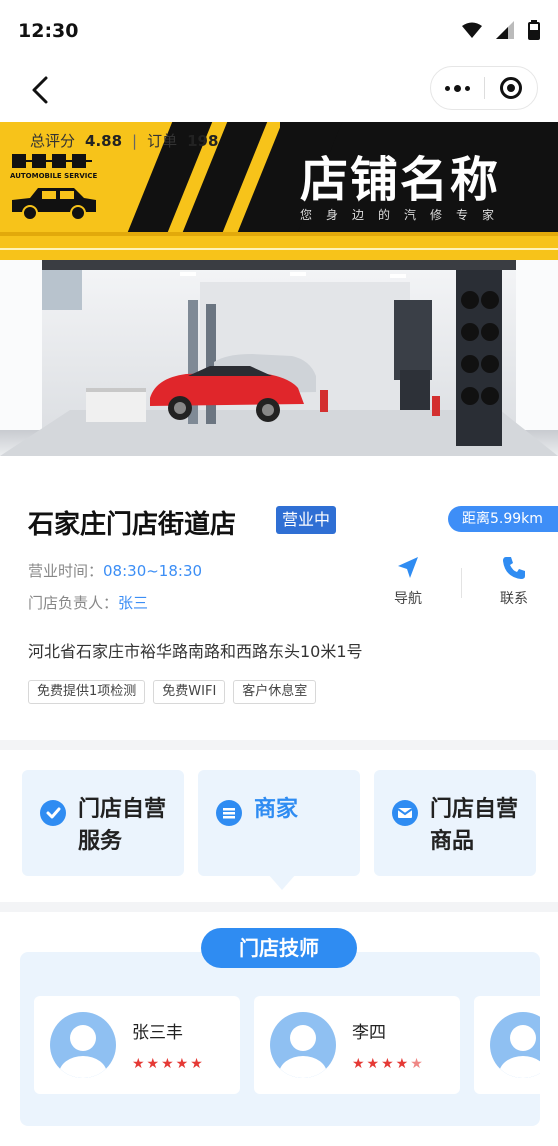 The height and width of the screenshot is (1146, 558). What do you see at coordinates (52, 161) in the screenshot?
I see `automobile-logo-icon` at bounding box center [52, 161].